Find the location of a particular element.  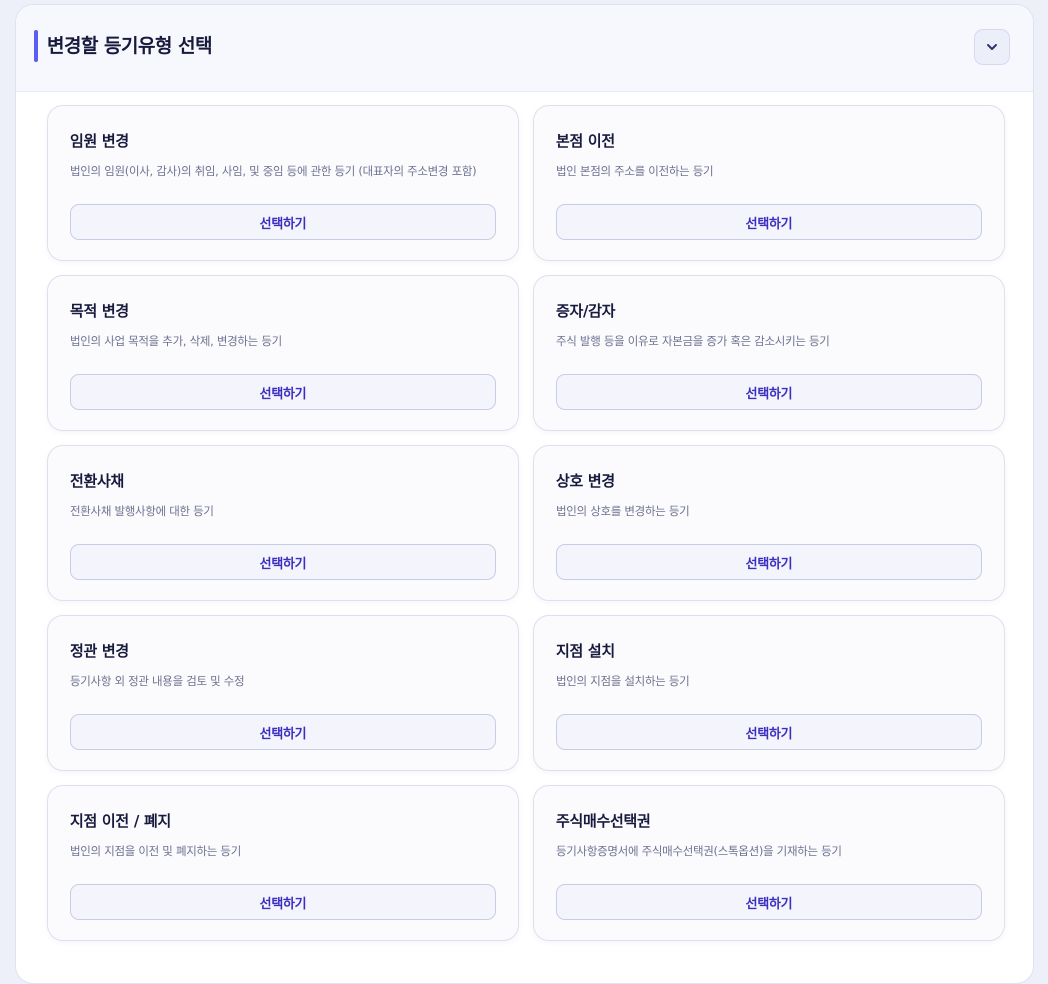

section-title: 변경할 등기유형 선택 is located at coordinates (130, 46).